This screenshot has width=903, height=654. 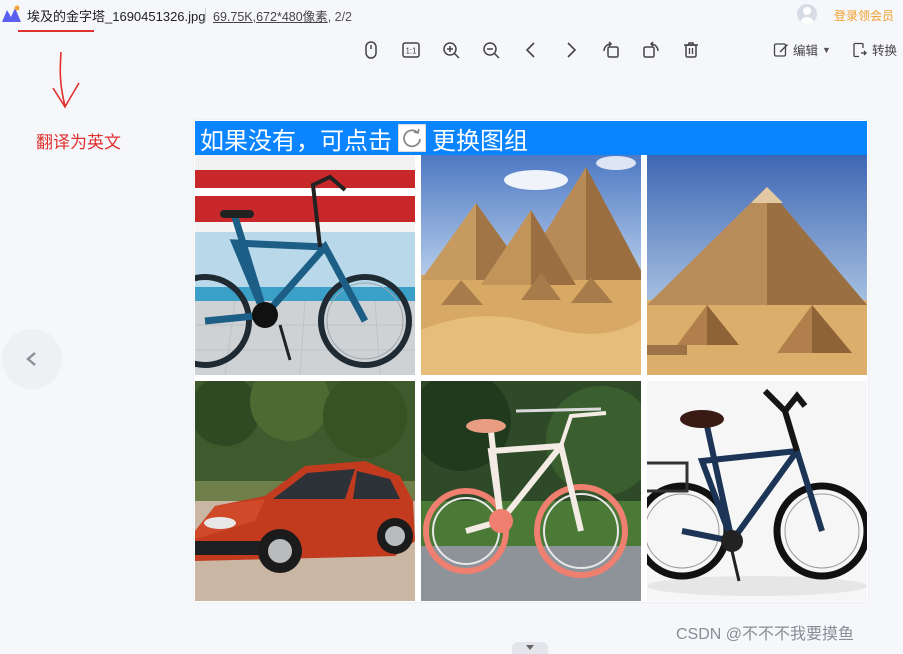 What do you see at coordinates (864, 15) in the screenshot?
I see `login-vip-link: 登录领会员` at bounding box center [864, 15].